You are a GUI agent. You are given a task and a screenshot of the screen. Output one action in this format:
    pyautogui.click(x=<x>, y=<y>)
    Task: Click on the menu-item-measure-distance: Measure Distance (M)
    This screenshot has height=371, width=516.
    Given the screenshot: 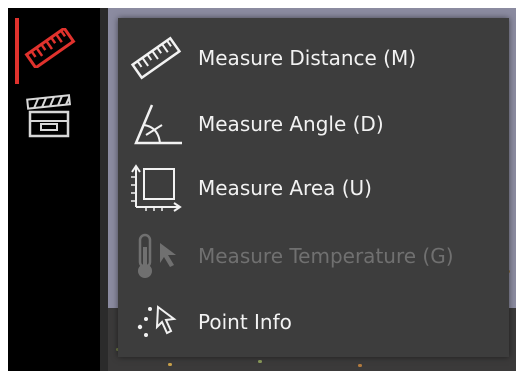 What is the action you would take?
    pyautogui.click(x=313, y=58)
    